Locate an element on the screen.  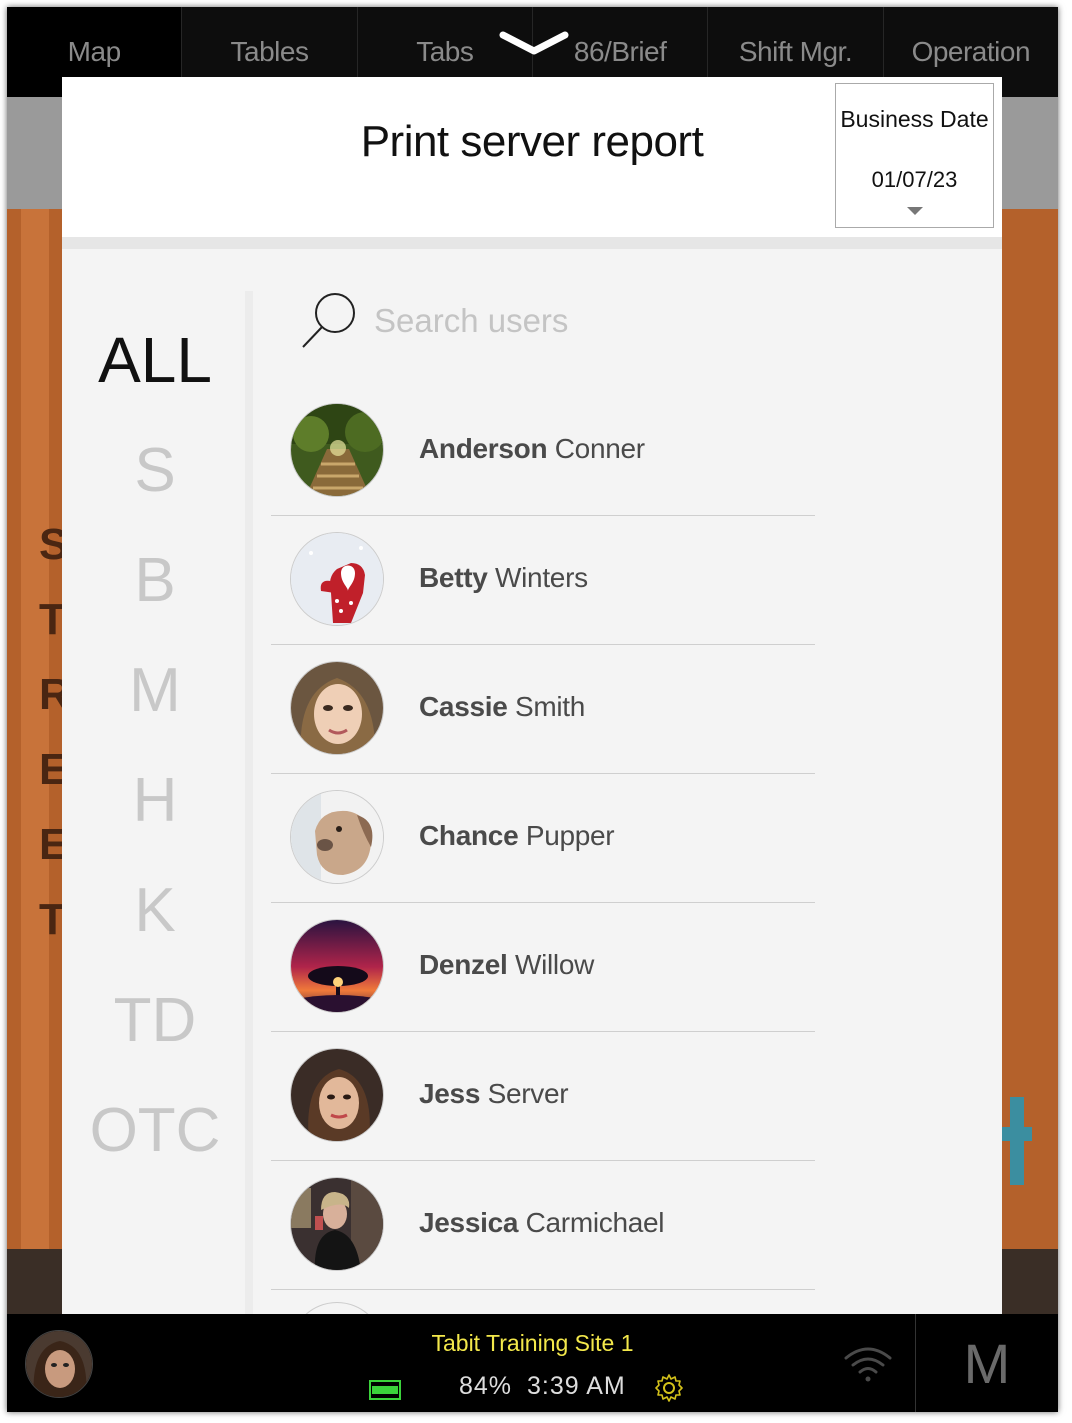
search-icon is located at coordinates (328, 320).